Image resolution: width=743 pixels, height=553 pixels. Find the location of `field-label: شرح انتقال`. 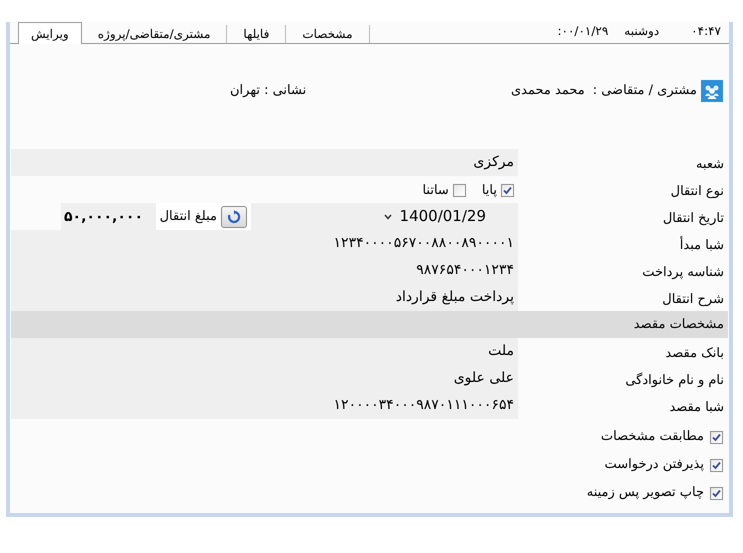

field-label: شرح انتقال is located at coordinates (693, 299).